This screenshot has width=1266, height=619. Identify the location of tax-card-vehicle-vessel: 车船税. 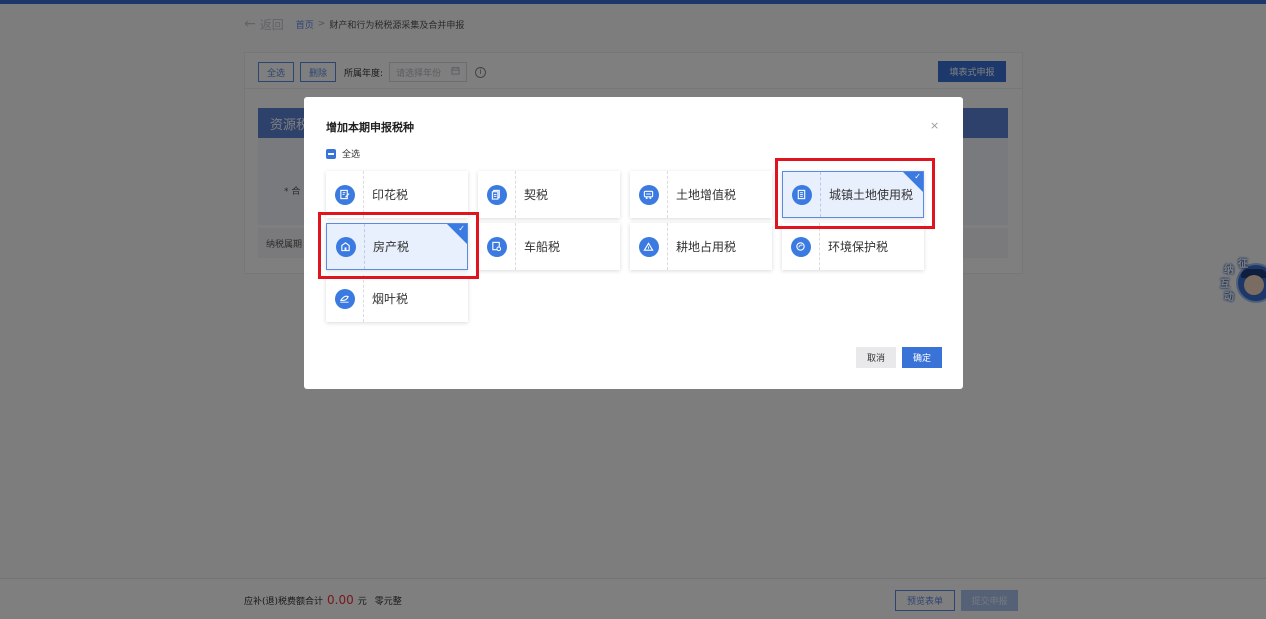
(549, 246).